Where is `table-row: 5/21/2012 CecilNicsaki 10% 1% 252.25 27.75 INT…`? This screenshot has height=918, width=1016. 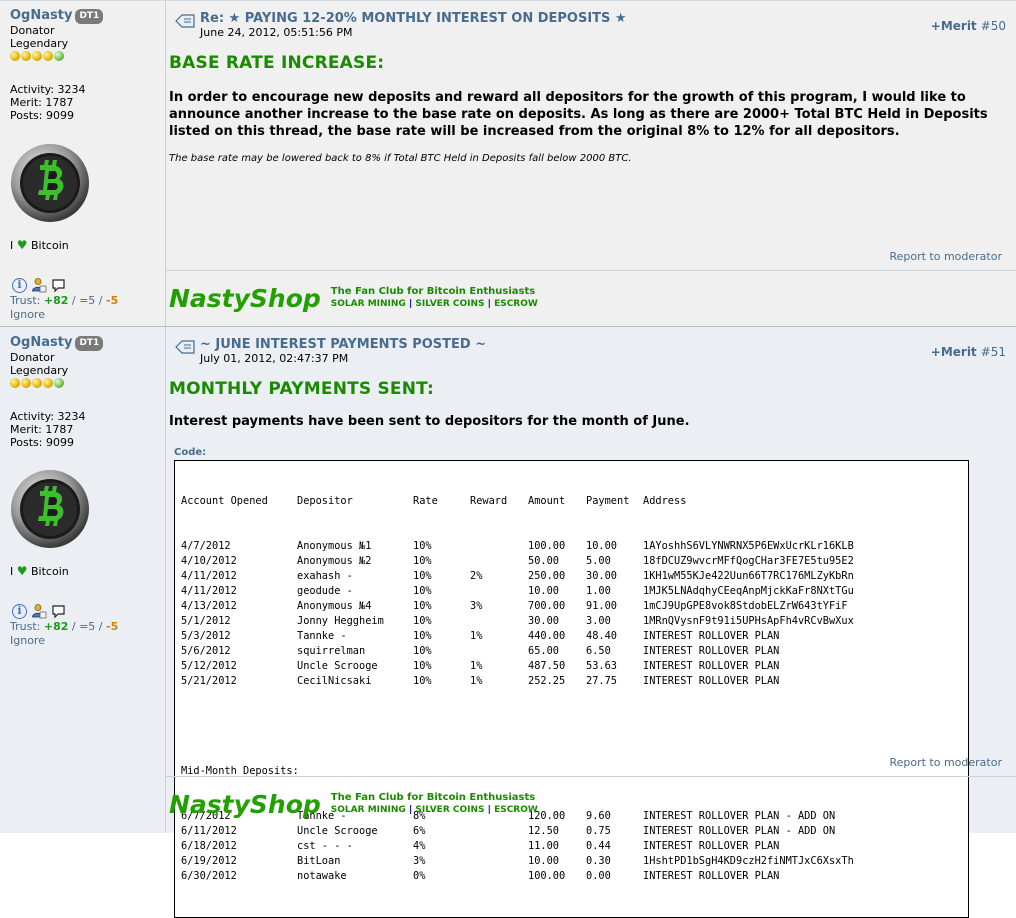 table-row: 5/21/2012 CecilNicsaki 10% 1% 252.25 27.75 INT… is located at coordinates (571, 681).